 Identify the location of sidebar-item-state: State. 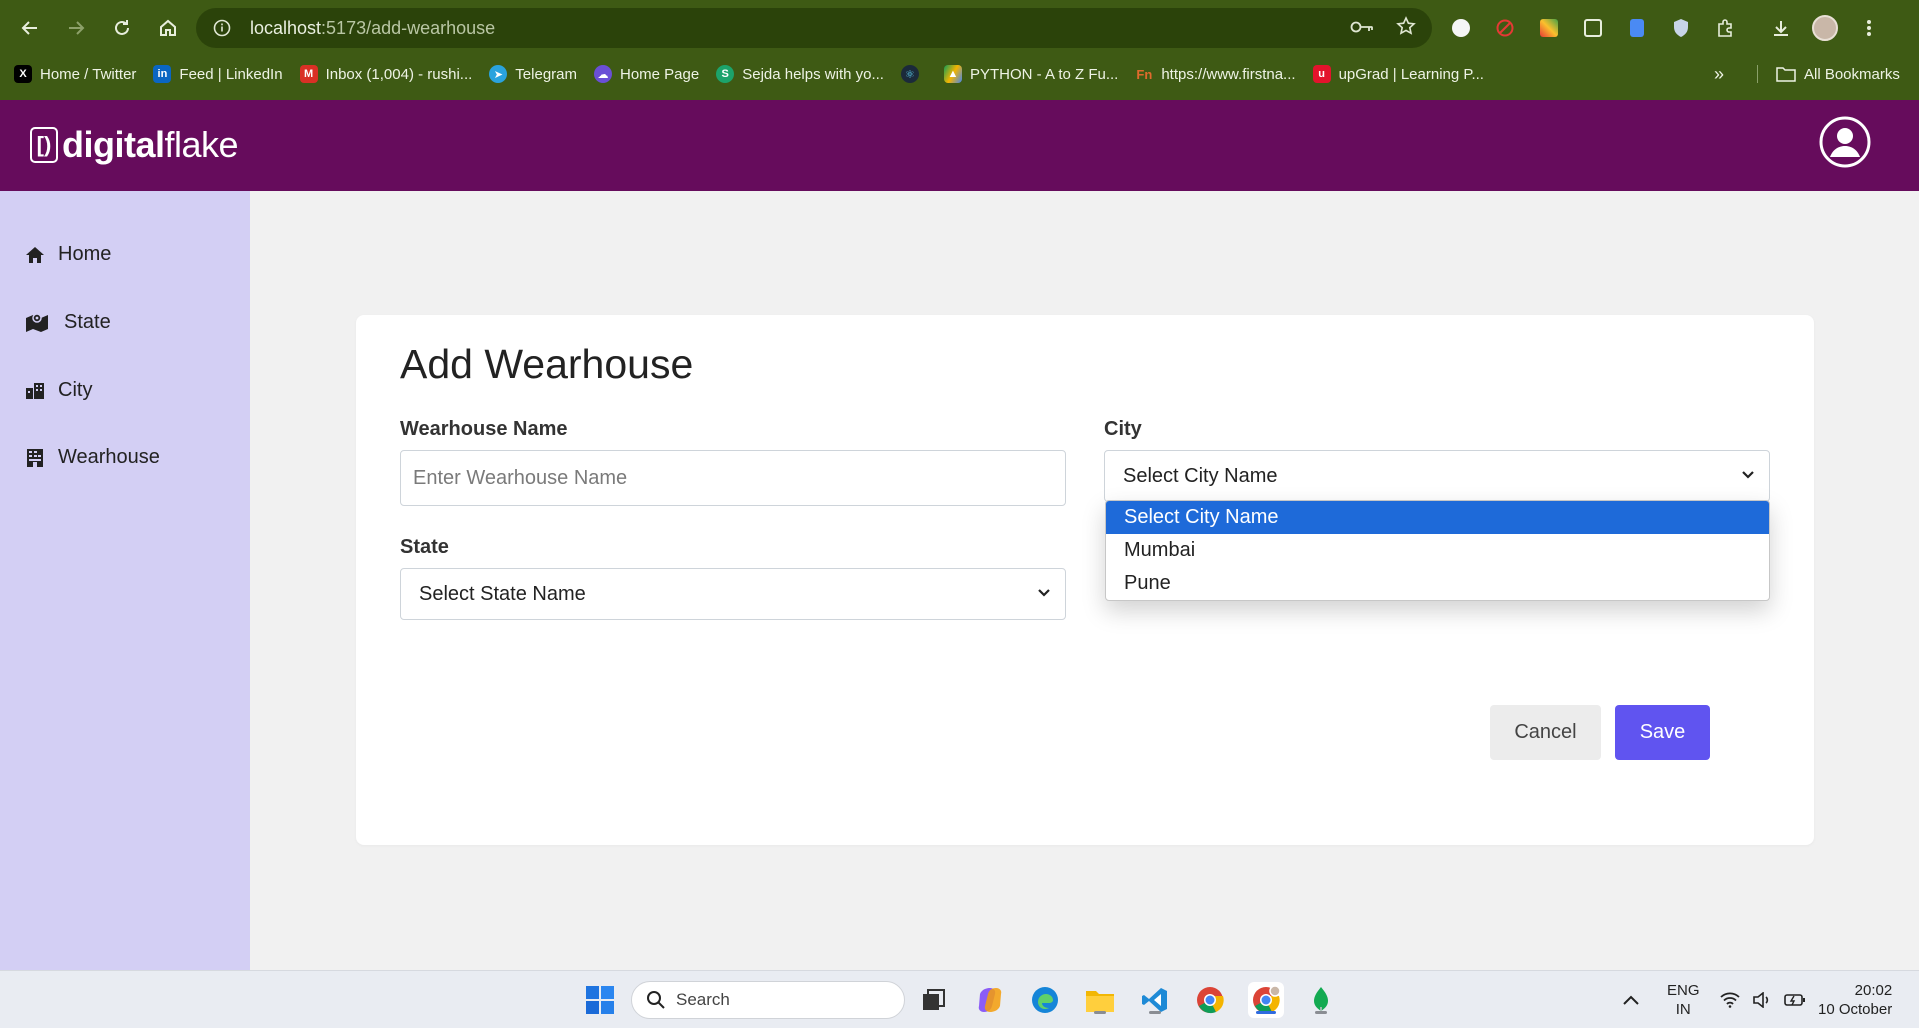
(67, 322).